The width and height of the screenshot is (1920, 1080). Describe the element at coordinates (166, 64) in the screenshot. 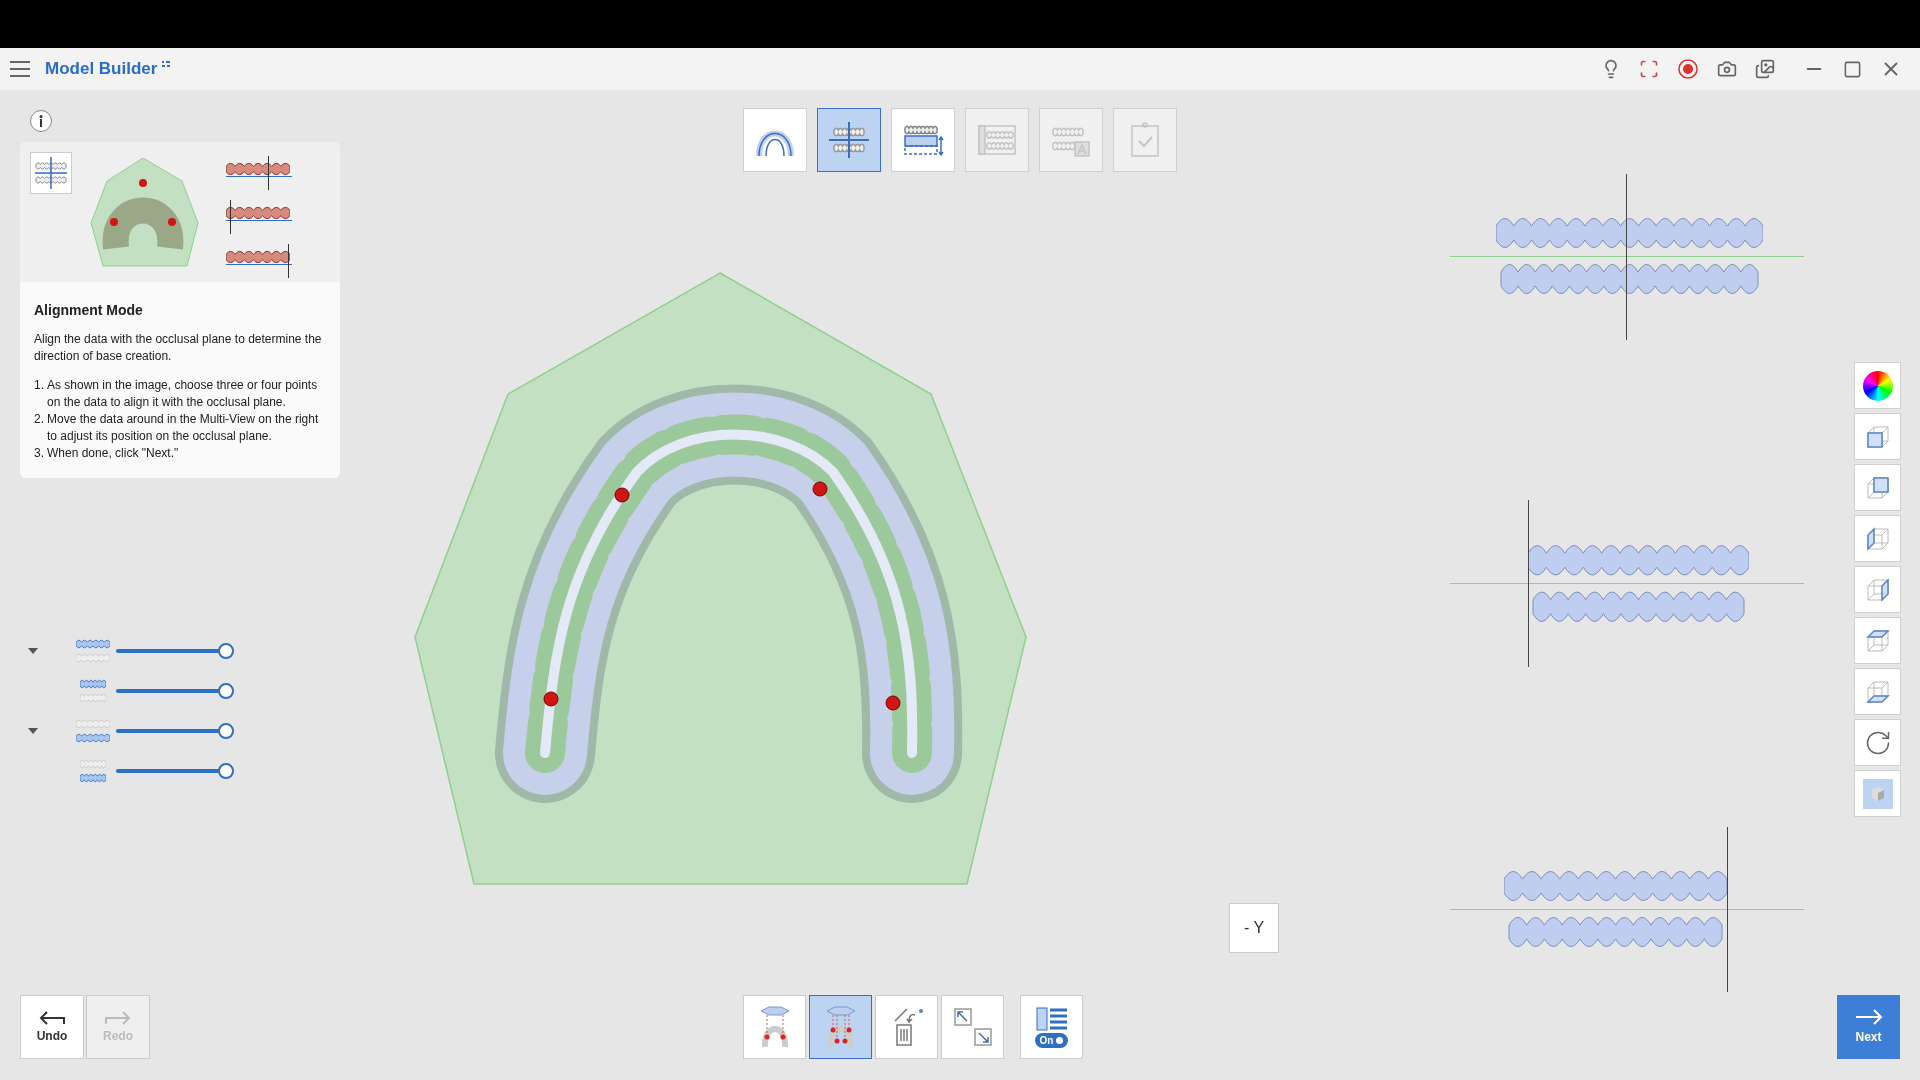

I see `grid-badge-icon` at that location.